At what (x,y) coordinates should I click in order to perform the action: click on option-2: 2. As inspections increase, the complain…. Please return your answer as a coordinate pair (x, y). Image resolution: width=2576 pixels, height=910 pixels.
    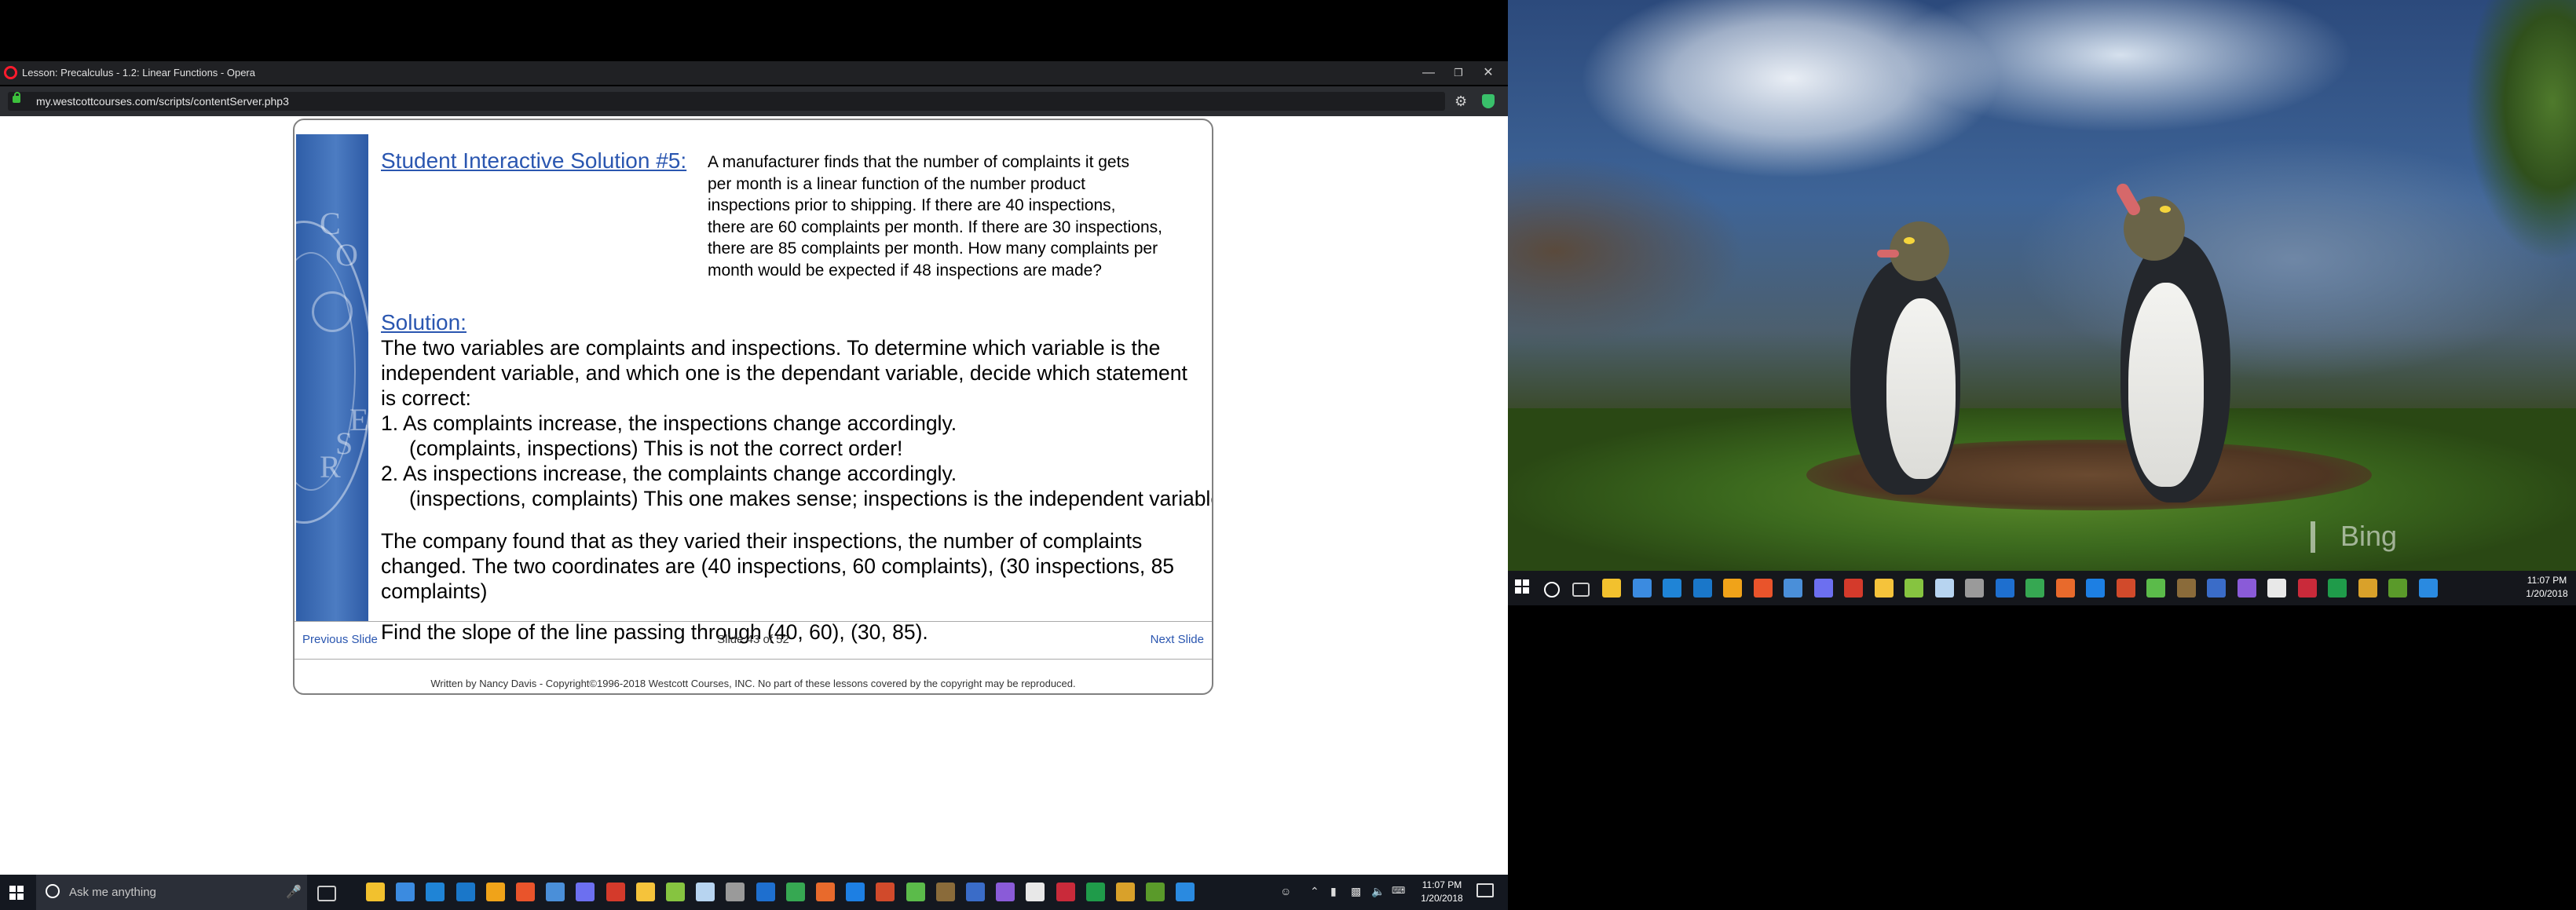
    Looking at the image, I should click on (669, 474).